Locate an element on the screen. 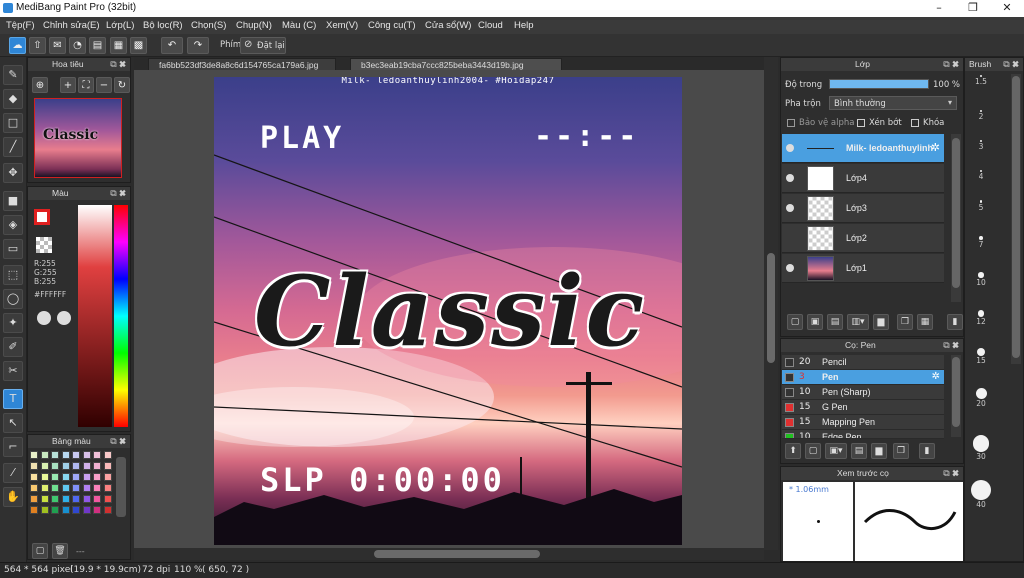 The width and height of the screenshot is (1024, 578). vertical-scrollbar is located at coordinates (771, 303).